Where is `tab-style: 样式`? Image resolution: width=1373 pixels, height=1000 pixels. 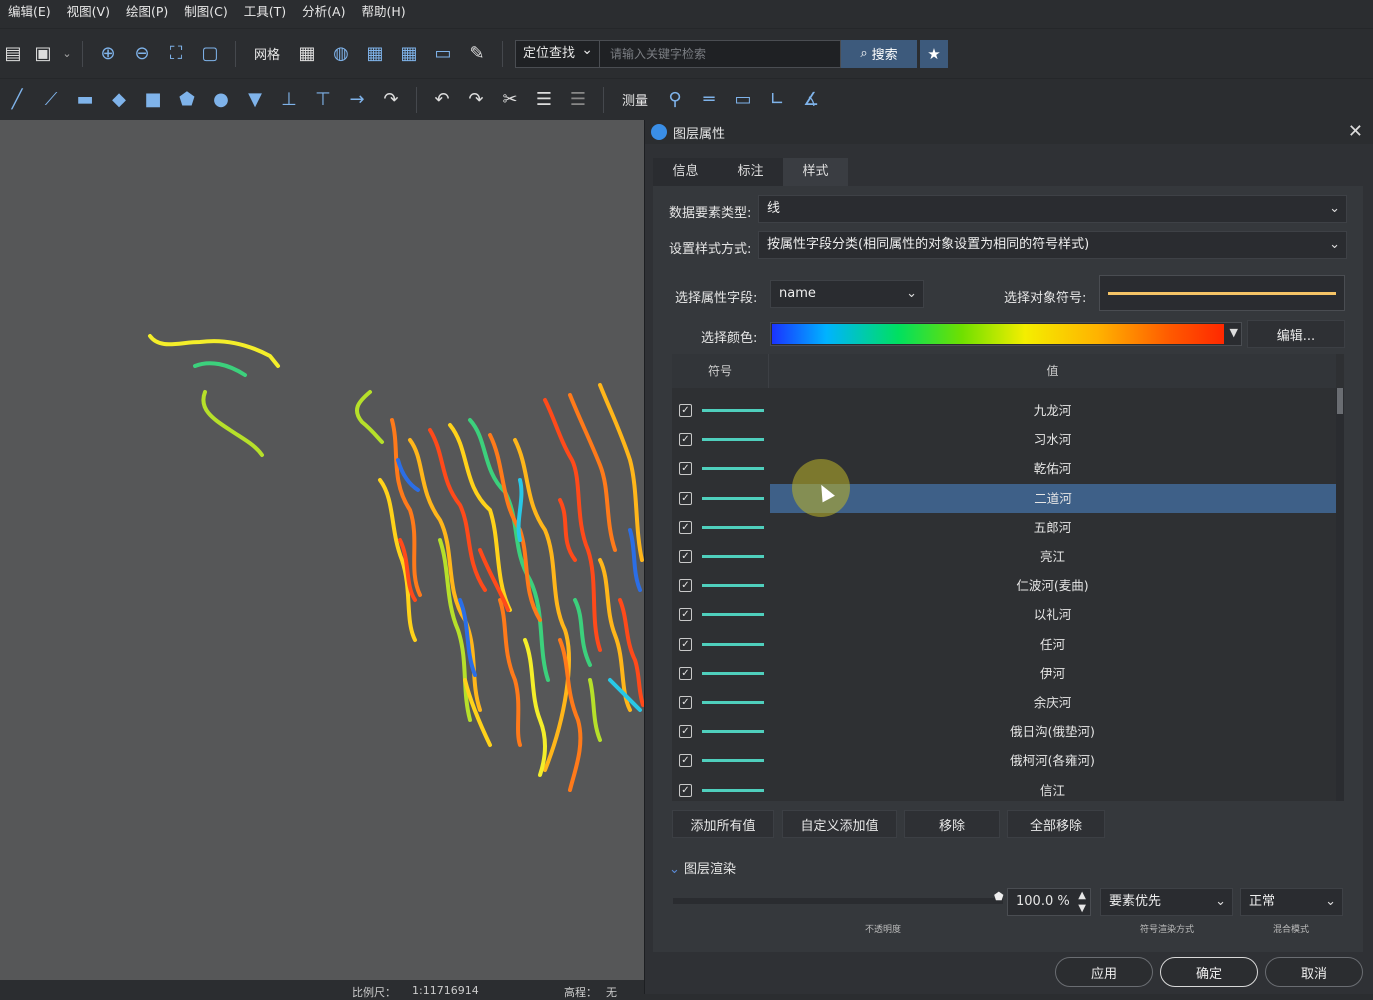 tab-style: 样式 is located at coordinates (815, 172).